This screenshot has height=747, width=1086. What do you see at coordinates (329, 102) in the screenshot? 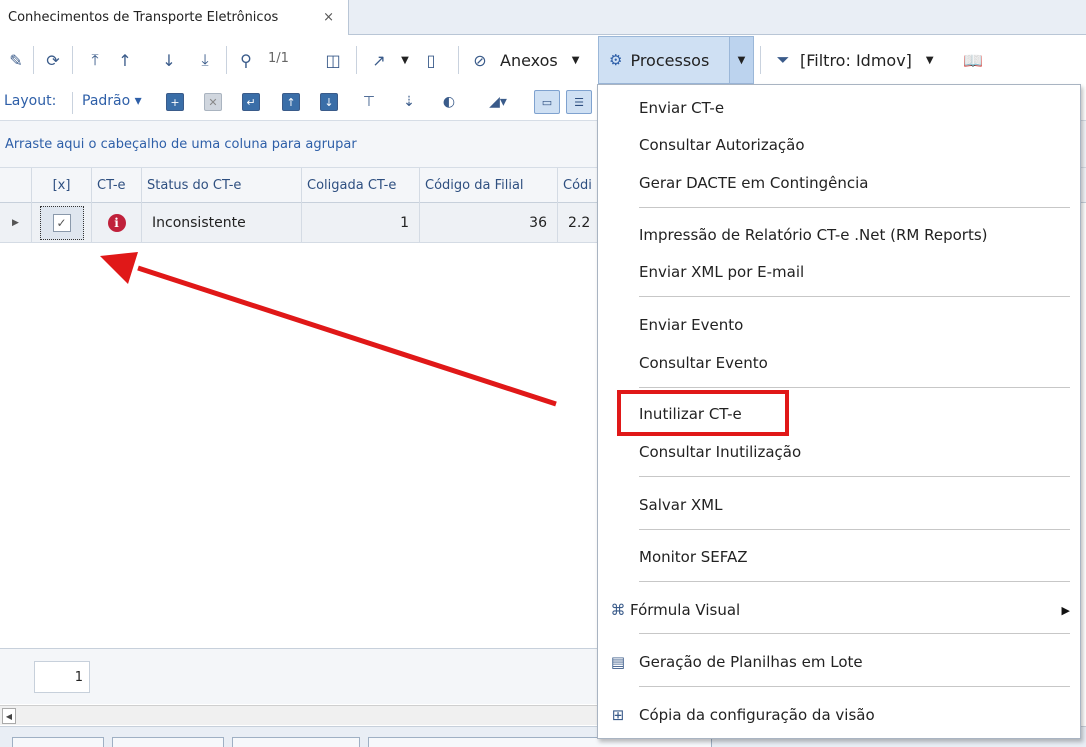
I see `move-down-icon: ↓` at bounding box center [329, 102].